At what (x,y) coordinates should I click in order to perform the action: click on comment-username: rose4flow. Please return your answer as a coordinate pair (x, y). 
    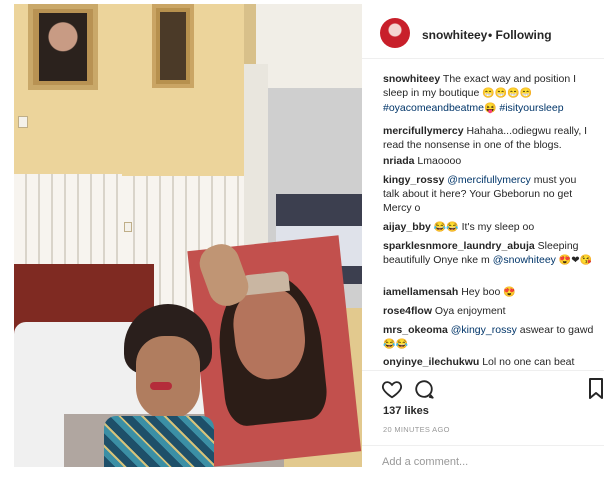
    Looking at the image, I should click on (407, 311).